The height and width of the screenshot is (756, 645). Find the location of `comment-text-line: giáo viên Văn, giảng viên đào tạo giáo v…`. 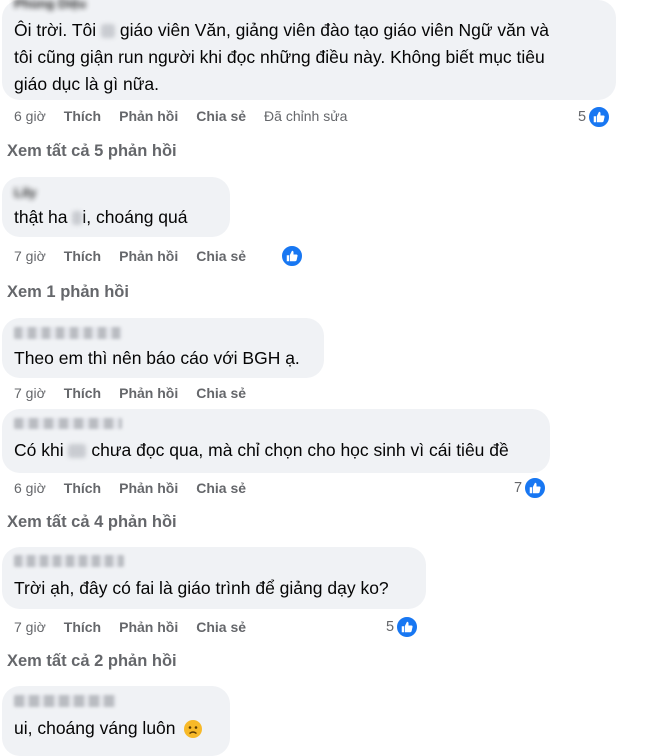

comment-text-line: giáo viên Văn, giảng viên đào tạo giáo v… is located at coordinates (334, 30).